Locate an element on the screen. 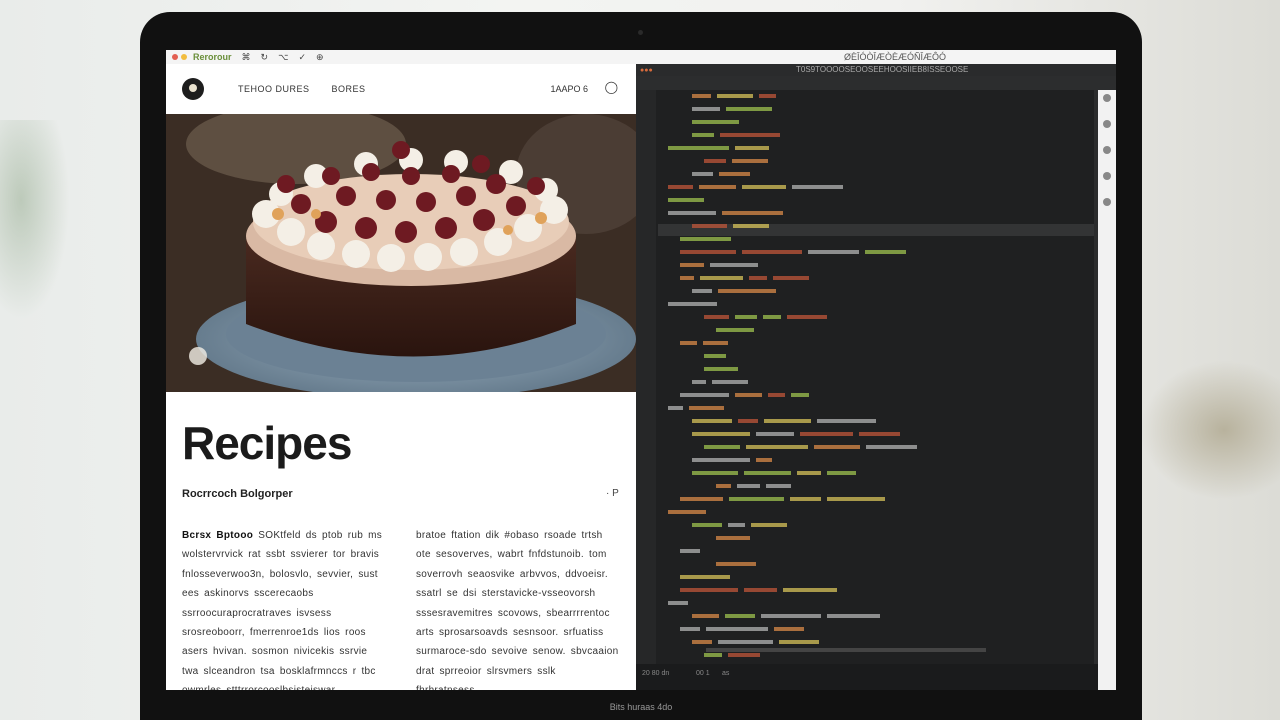 This screenshot has height=720, width=1280. nav-link-right: 1AAPO 6 is located at coordinates (569, 89).